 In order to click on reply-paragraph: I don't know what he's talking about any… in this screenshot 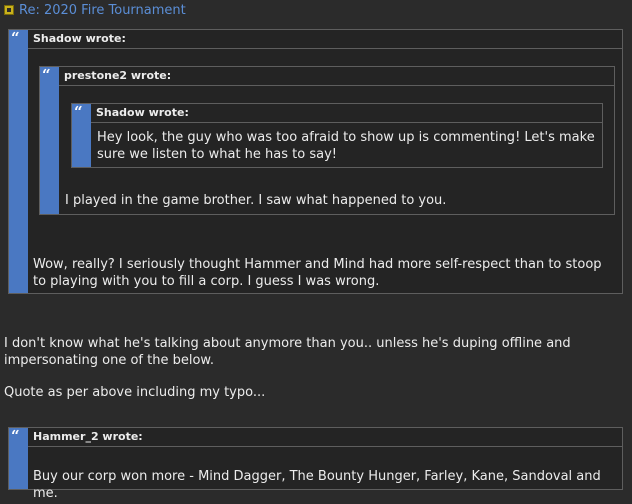, I will do `click(287, 352)`.